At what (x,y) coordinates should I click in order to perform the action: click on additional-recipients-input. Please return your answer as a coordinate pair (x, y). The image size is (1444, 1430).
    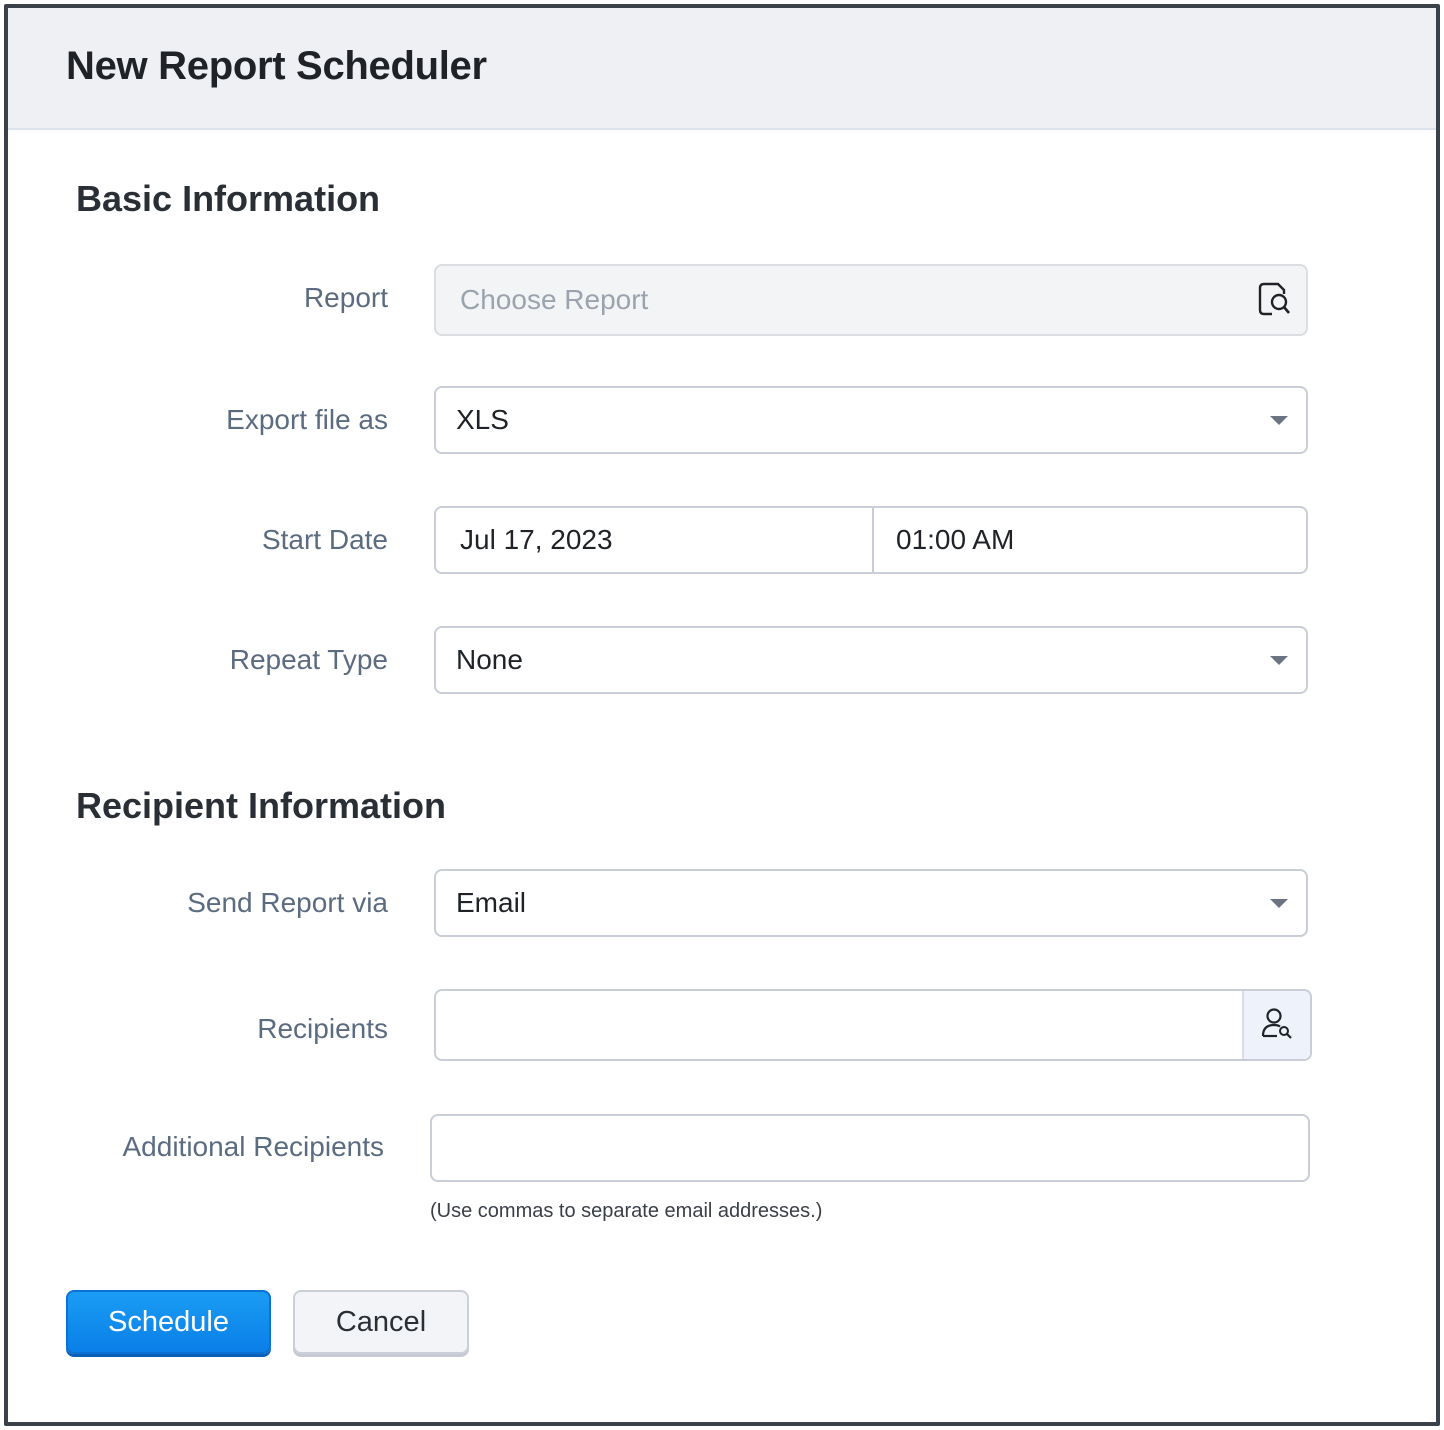
    Looking at the image, I should click on (870, 1148).